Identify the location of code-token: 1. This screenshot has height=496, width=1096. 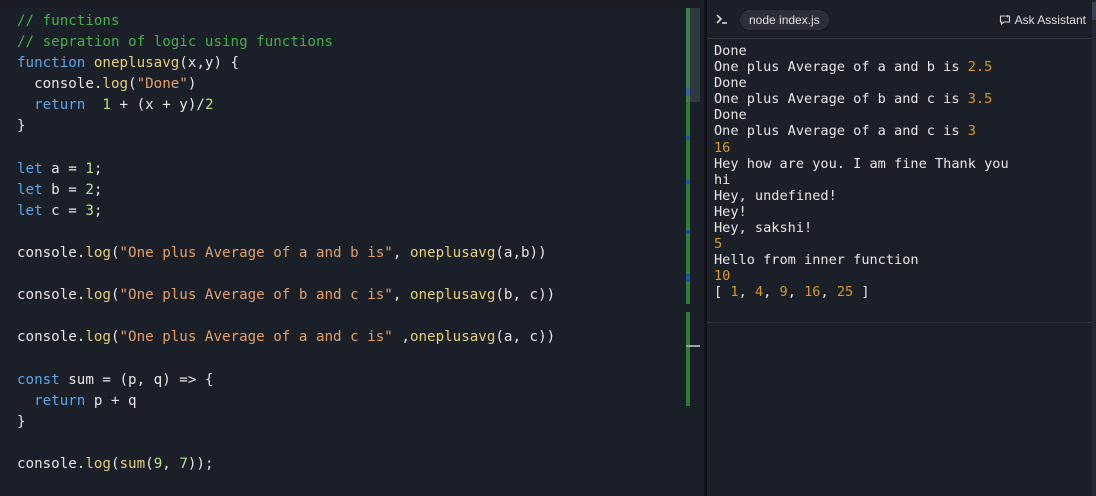
(89, 168).